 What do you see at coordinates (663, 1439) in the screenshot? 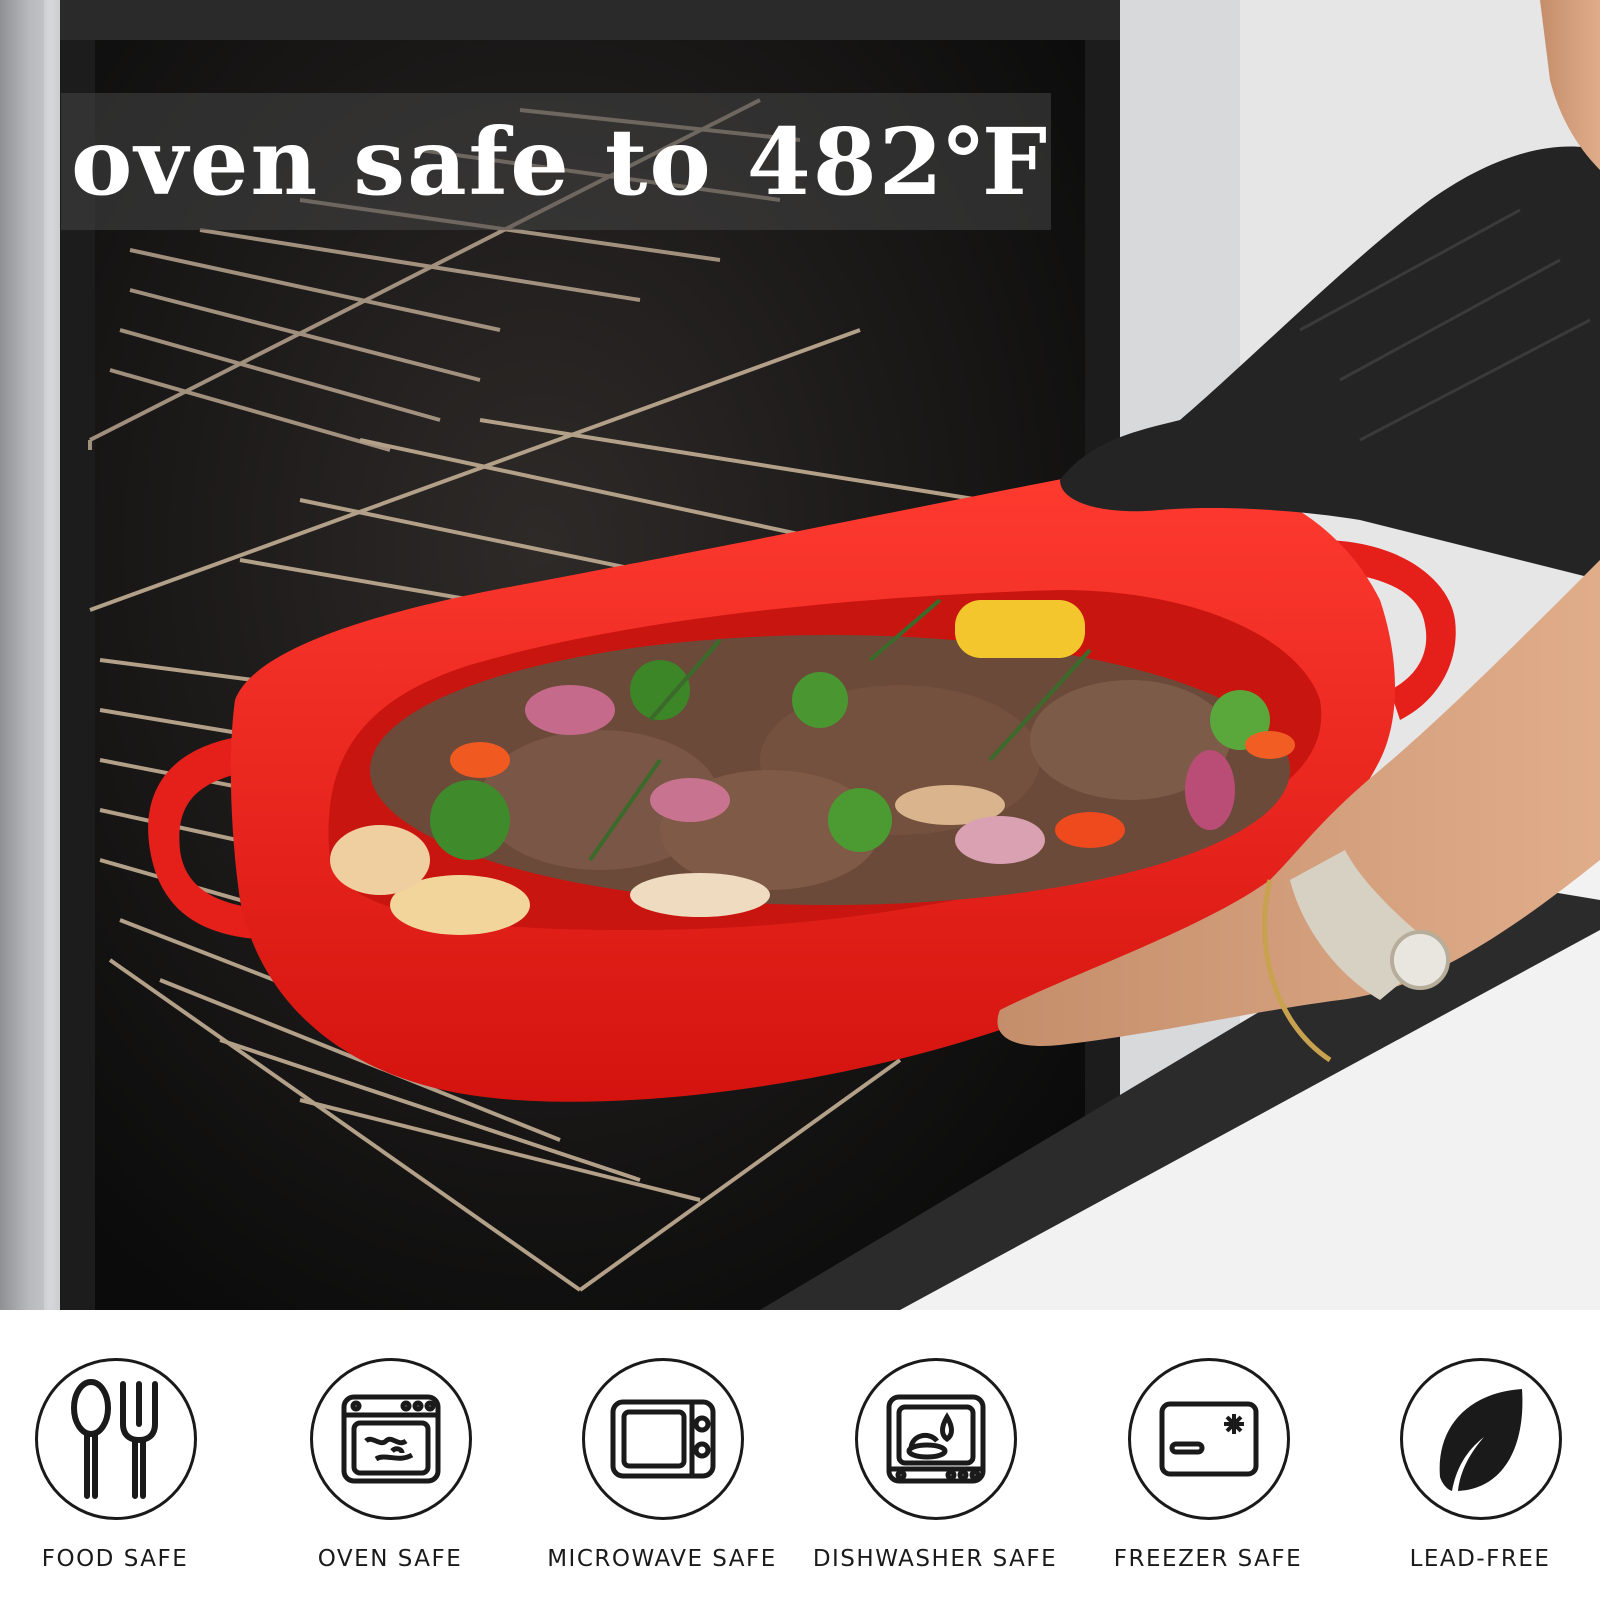
I see `microwave-icon` at bounding box center [663, 1439].